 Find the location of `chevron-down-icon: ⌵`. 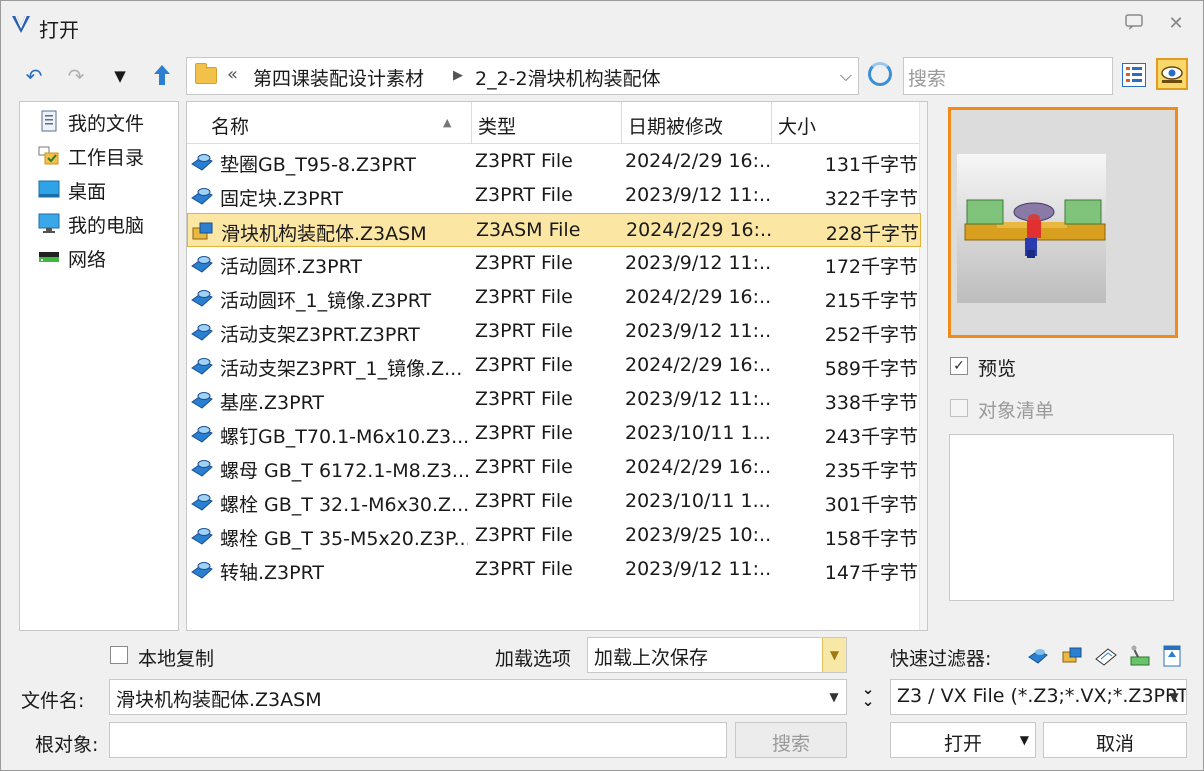

chevron-down-icon: ⌵ is located at coordinates (846, 76).